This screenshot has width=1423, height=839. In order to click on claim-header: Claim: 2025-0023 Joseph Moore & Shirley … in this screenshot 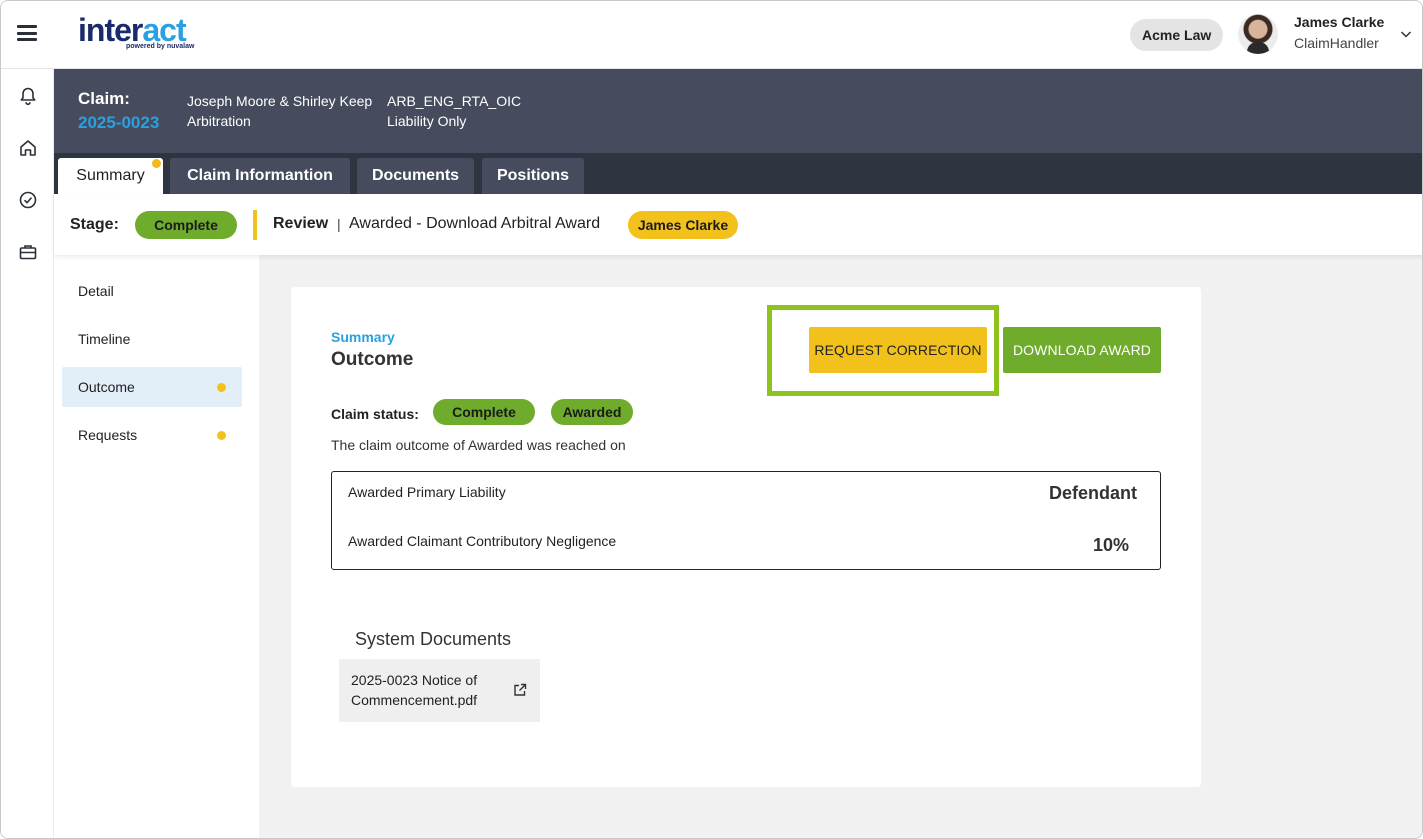, I will do `click(738, 111)`.